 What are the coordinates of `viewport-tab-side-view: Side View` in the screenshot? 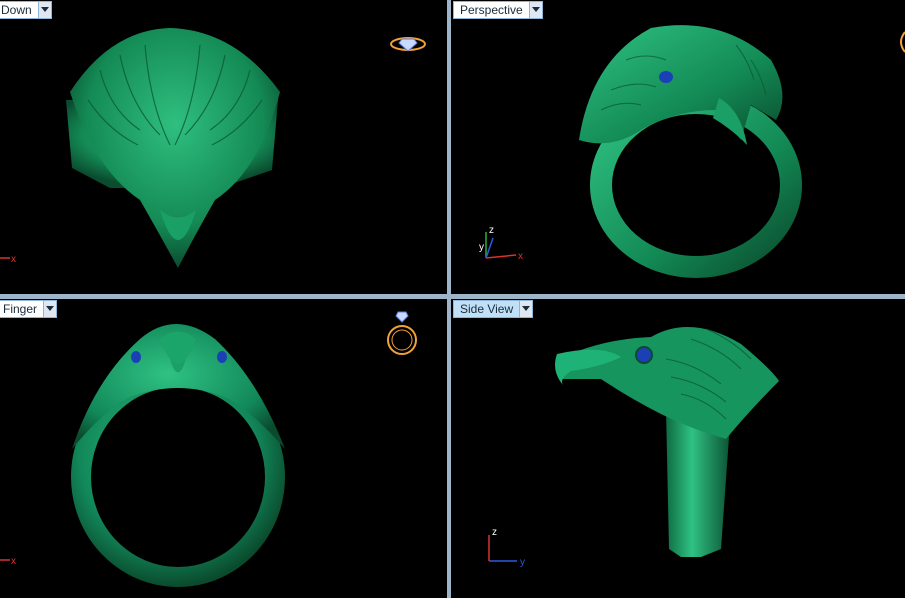 It's located at (493, 309).